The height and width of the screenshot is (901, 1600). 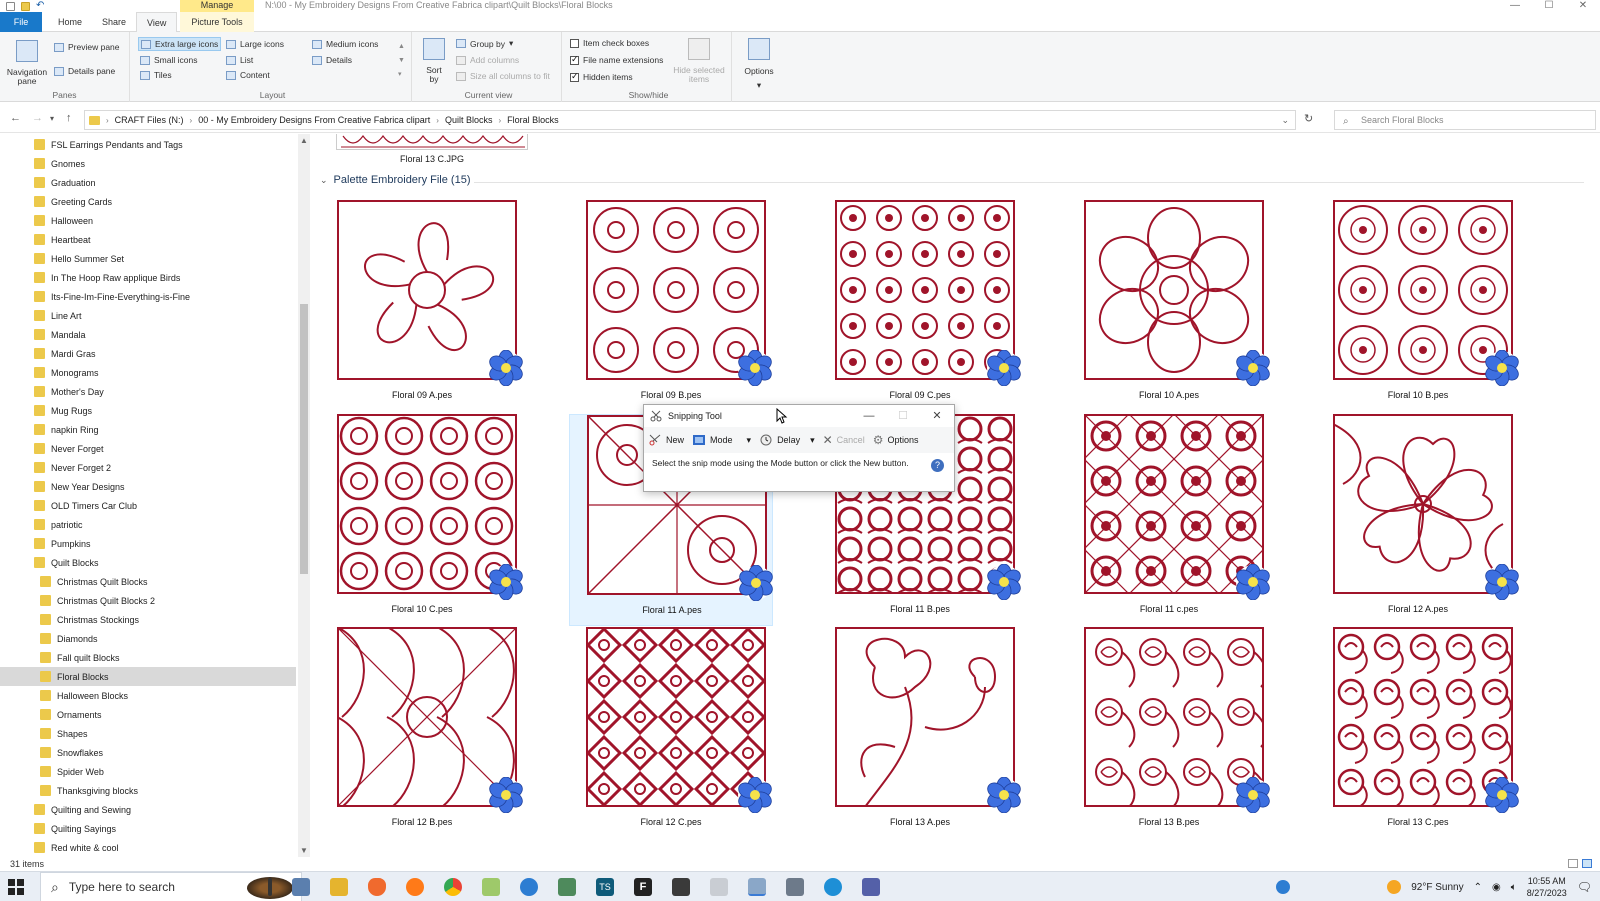 I want to click on clock: 10:55 AM 8/27/2023, so click(x=1547, y=887).